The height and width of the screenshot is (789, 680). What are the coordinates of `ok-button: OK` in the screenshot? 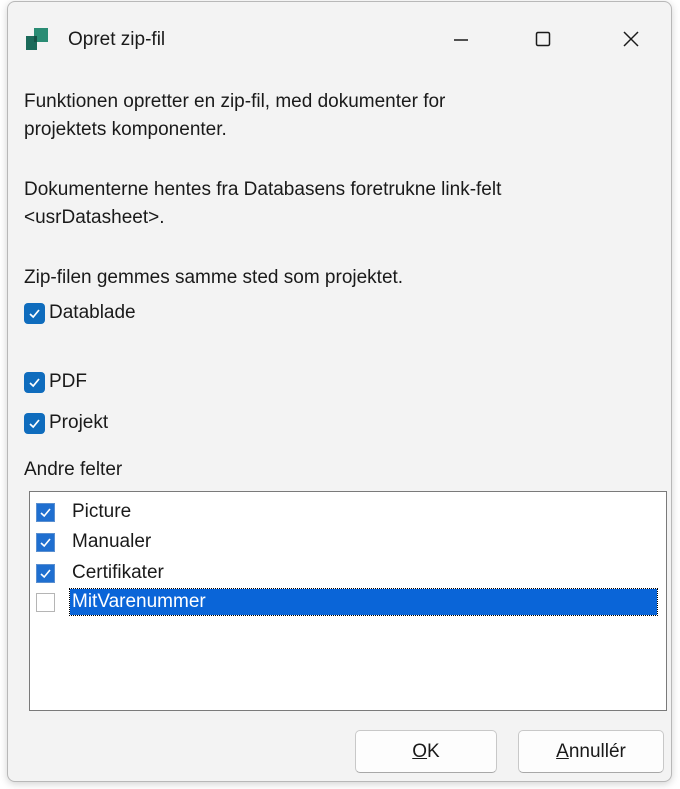 It's located at (426, 751).